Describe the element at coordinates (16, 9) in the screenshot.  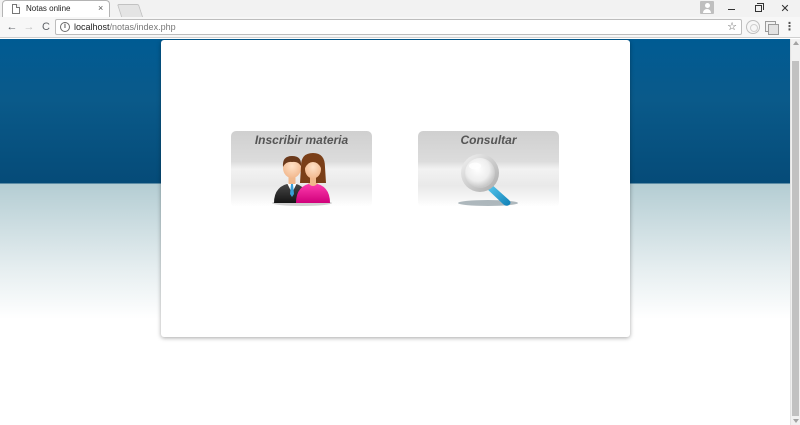
I see `document-icon` at that location.